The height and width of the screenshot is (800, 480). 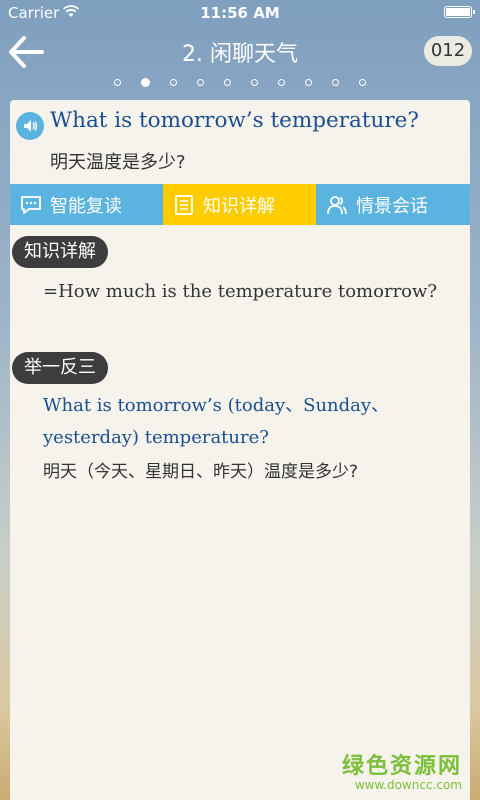 What do you see at coordinates (60, 252) in the screenshot?
I see `knowledge-label: 知识详解` at bounding box center [60, 252].